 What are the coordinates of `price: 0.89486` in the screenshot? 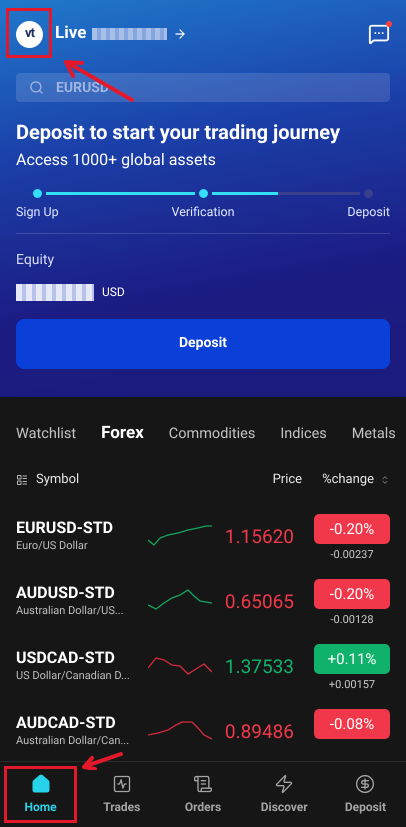 It's located at (259, 732).